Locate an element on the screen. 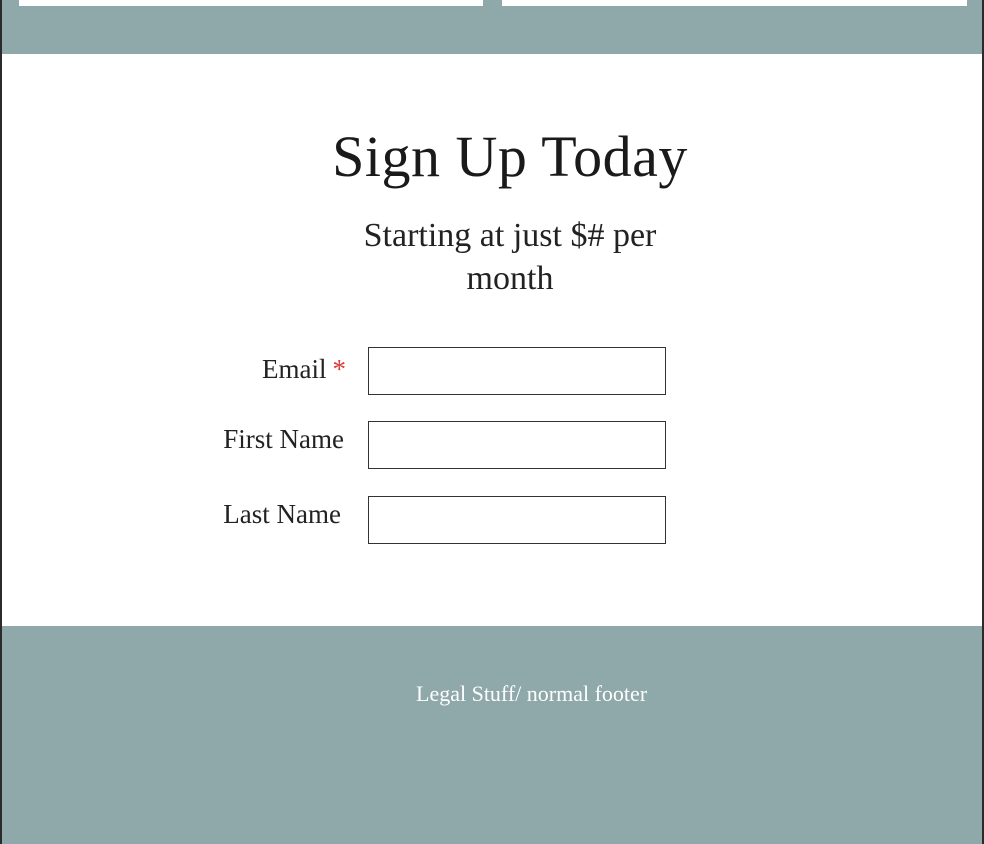 The width and height of the screenshot is (984, 844). first-name-row: First Name is located at coordinates (492, 446).